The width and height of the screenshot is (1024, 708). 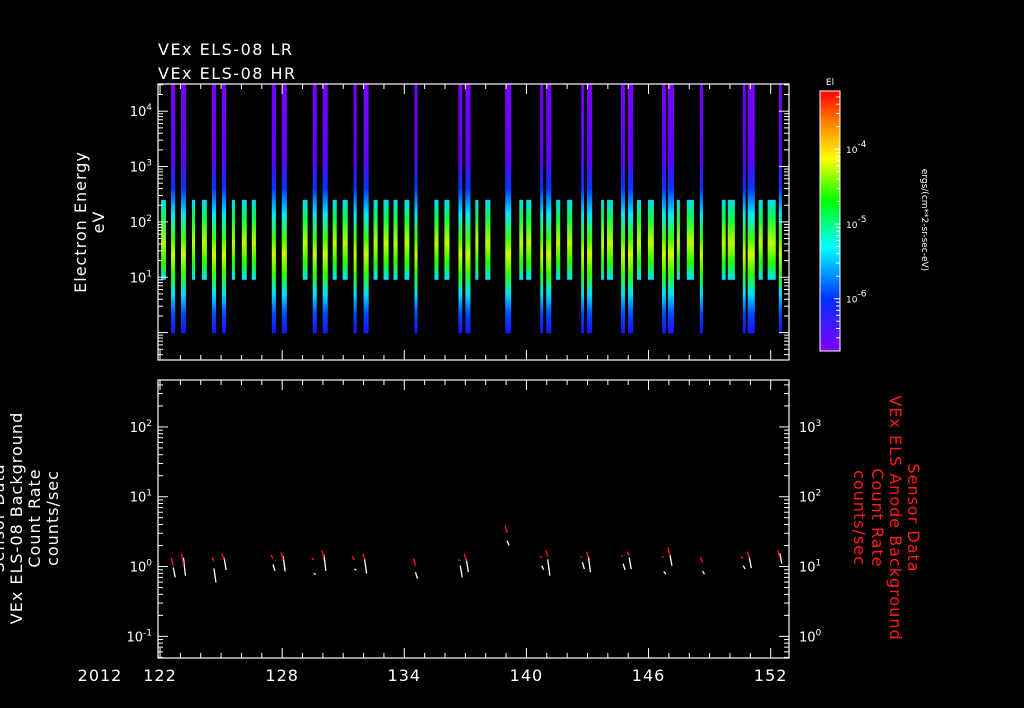 I want to click on count-y-tick-label: 100, so click(x=141, y=567).